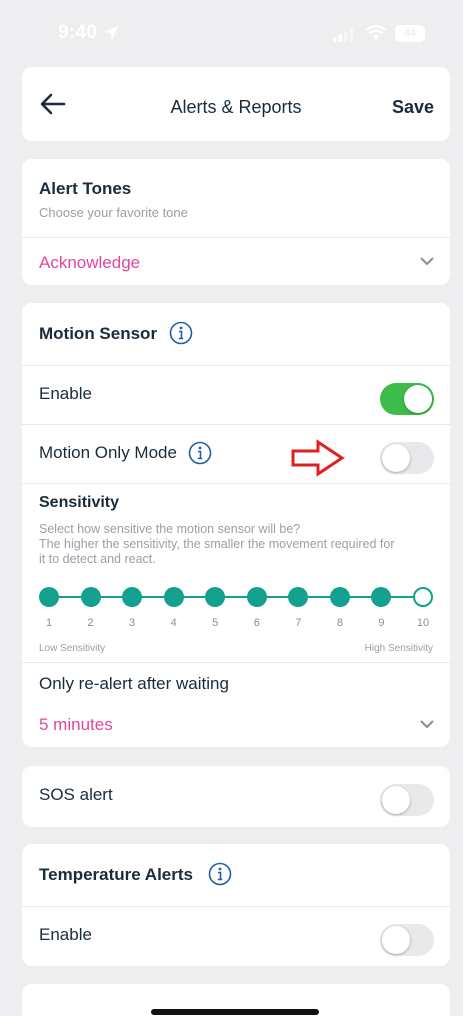 Image resolution: width=463 pixels, height=1016 pixels. I want to click on motion-sensor-title: Motion Sensor, so click(98, 333).